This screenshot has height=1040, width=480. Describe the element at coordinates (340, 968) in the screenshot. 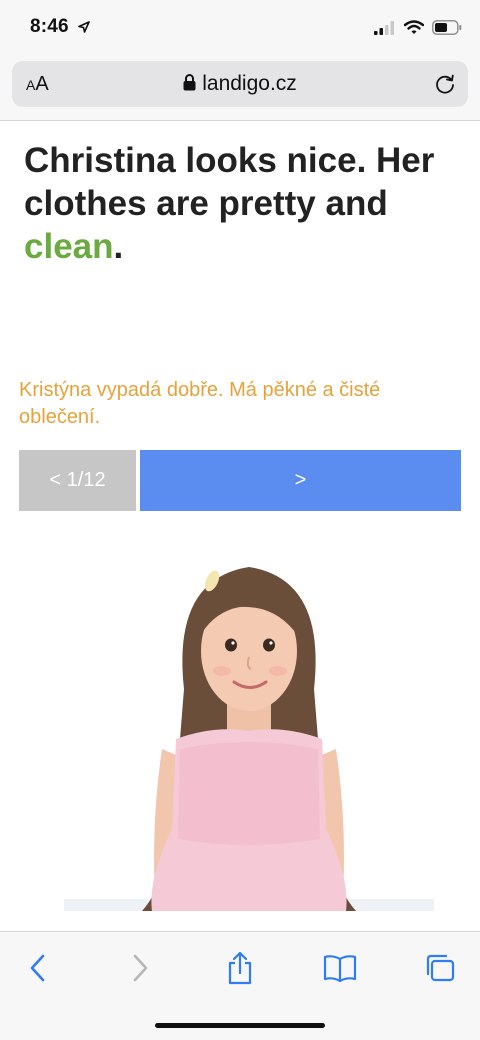

I see `bookmarks-icon` at that location.